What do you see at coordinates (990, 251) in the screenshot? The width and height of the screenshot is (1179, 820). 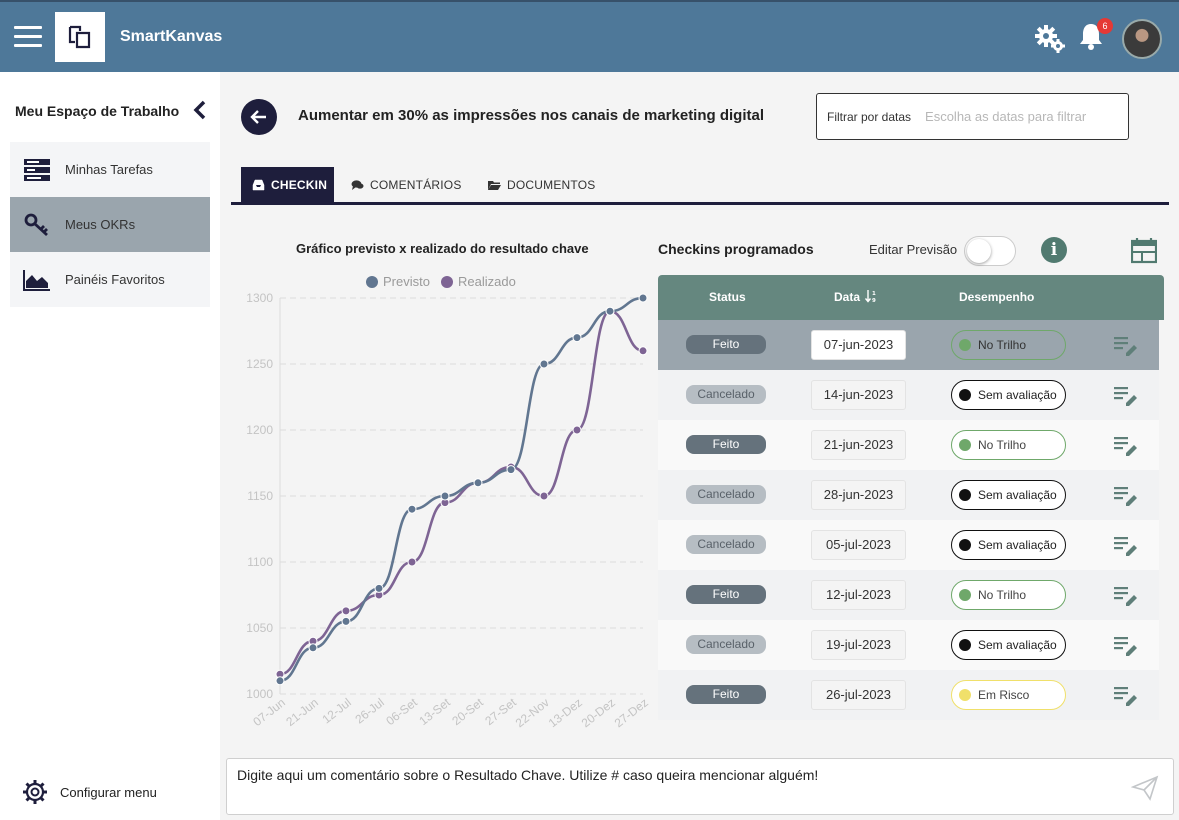 I see `edit-forecast-toggle` at bounding box center [990, 251].